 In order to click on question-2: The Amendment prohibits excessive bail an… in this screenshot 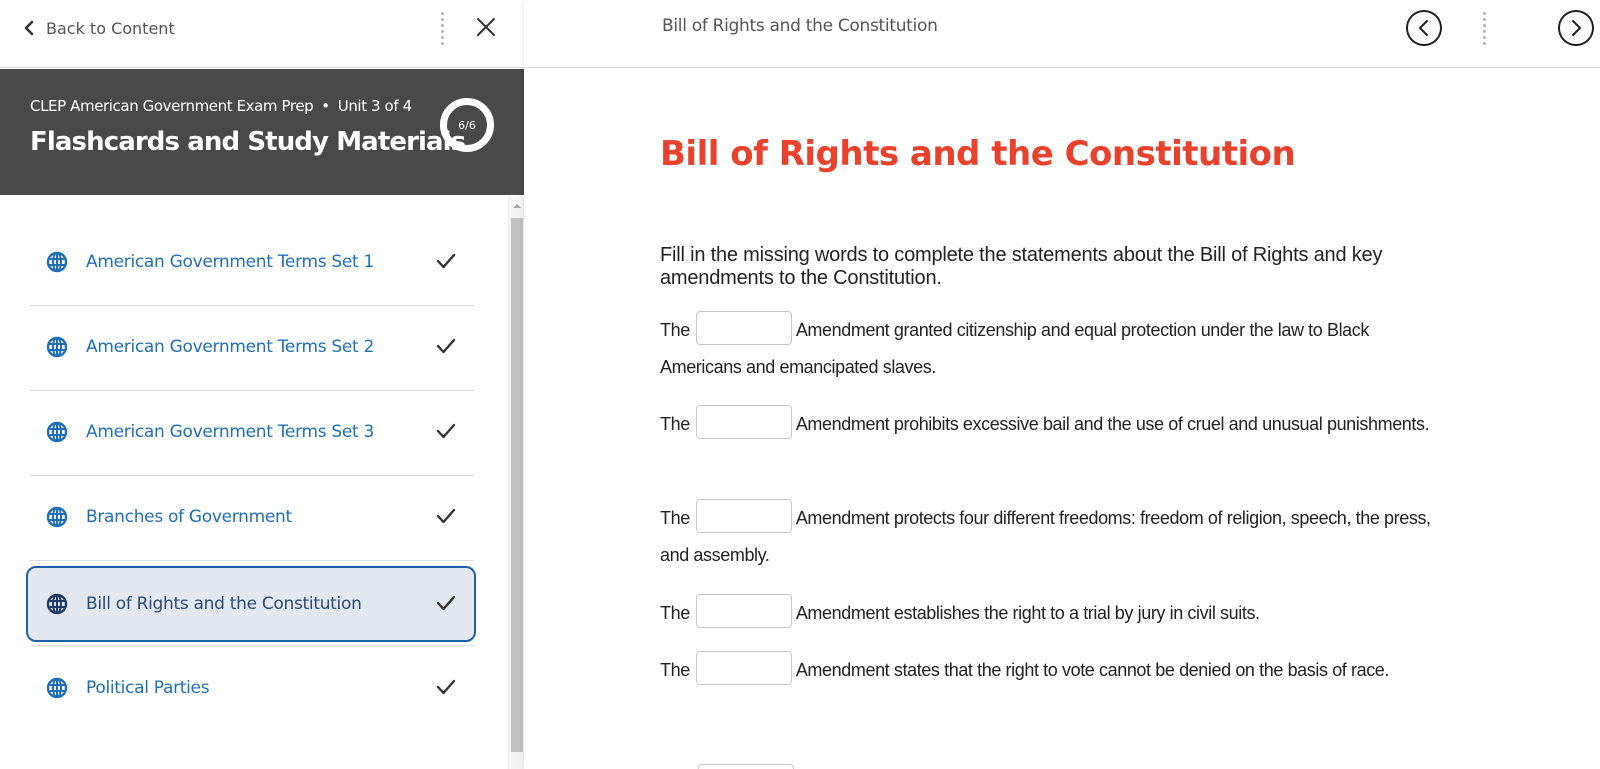, I will do `click(1050, 424)`.